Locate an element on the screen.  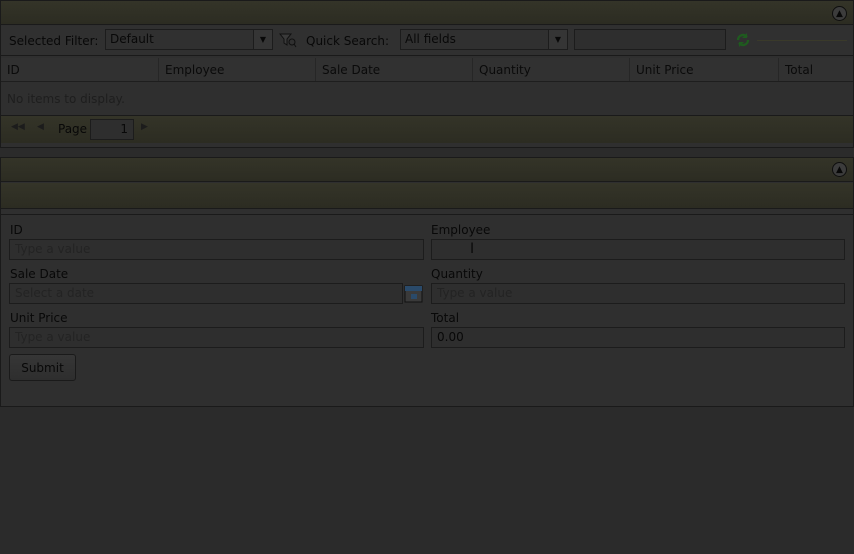
sale-date-label: Sale Date is located at coordinates (39, 274).